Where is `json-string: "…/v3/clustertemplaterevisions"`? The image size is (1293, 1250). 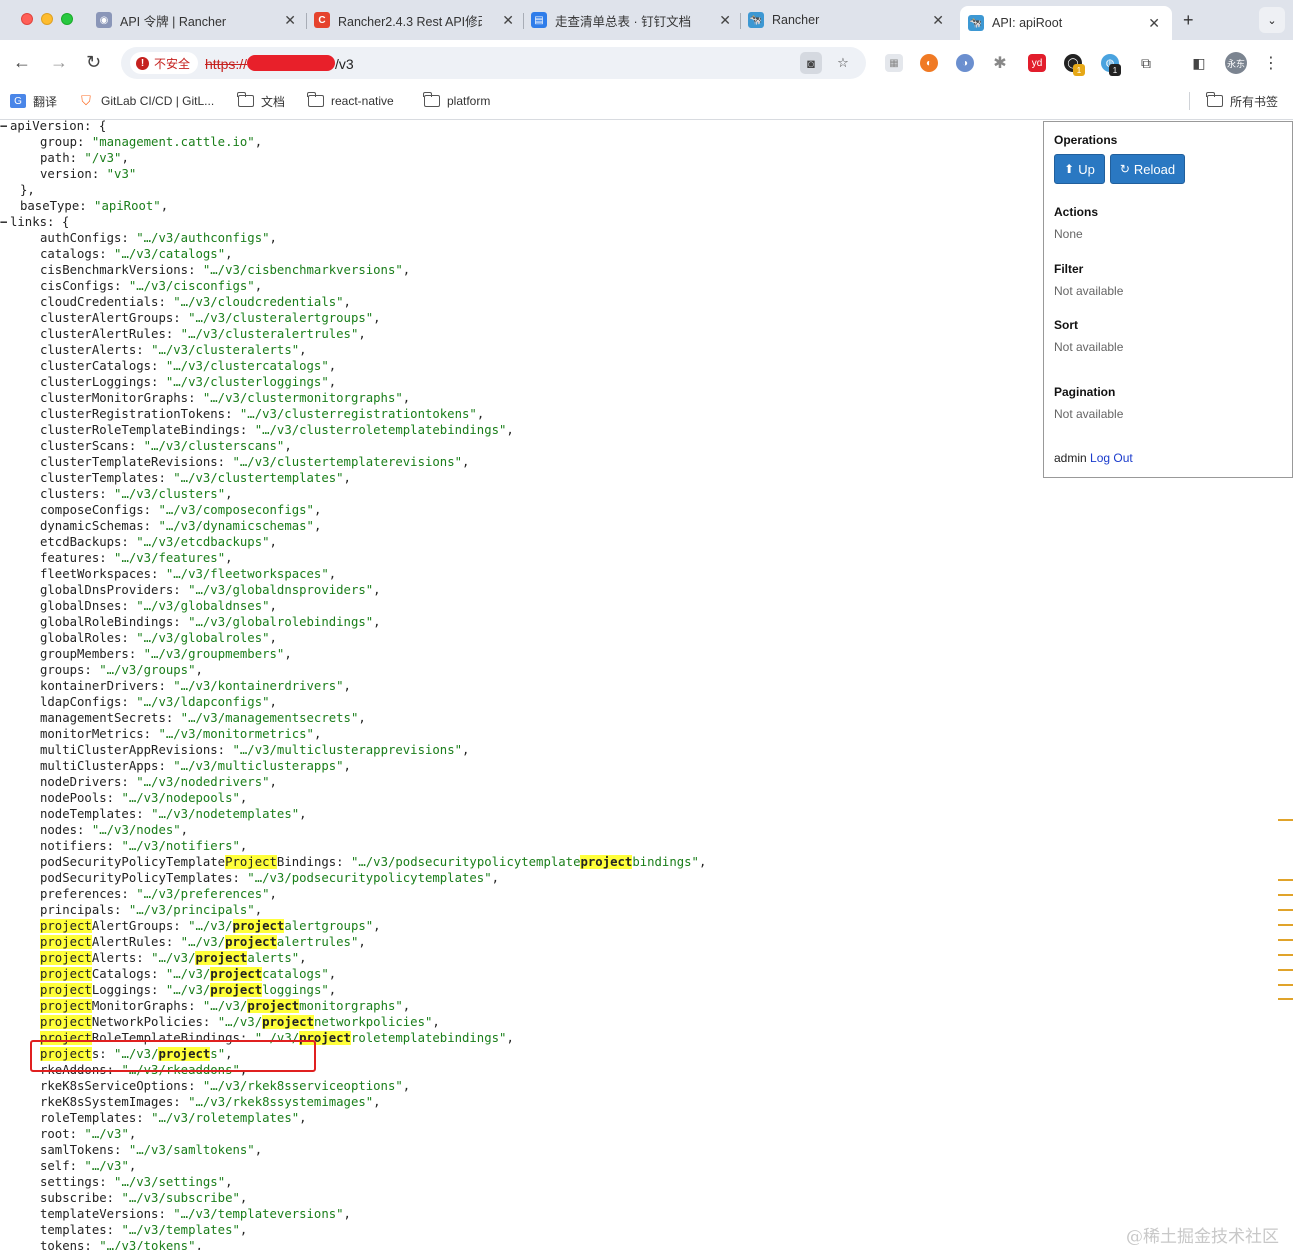
json-string: "…/v3/clustertemplaterevisions" is located at coordinates (347, 462).